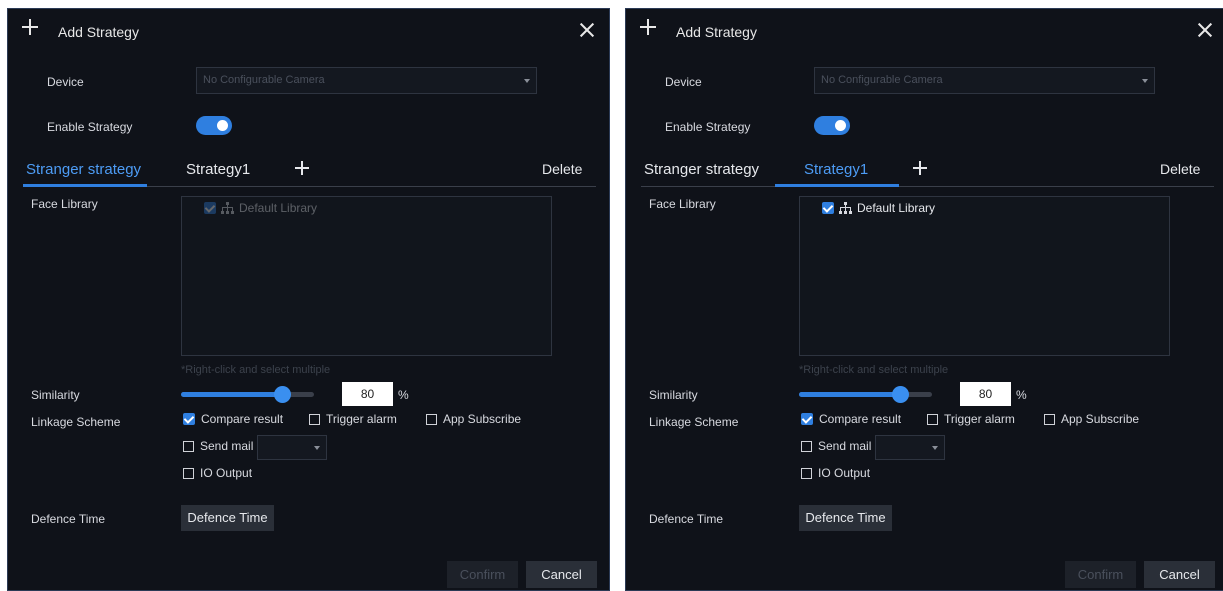 The width and height of the screenshot is (1223, 591). Describe the element at coordinates (403, 395) in the screenshot. I see `percent-sign: %` at that location.